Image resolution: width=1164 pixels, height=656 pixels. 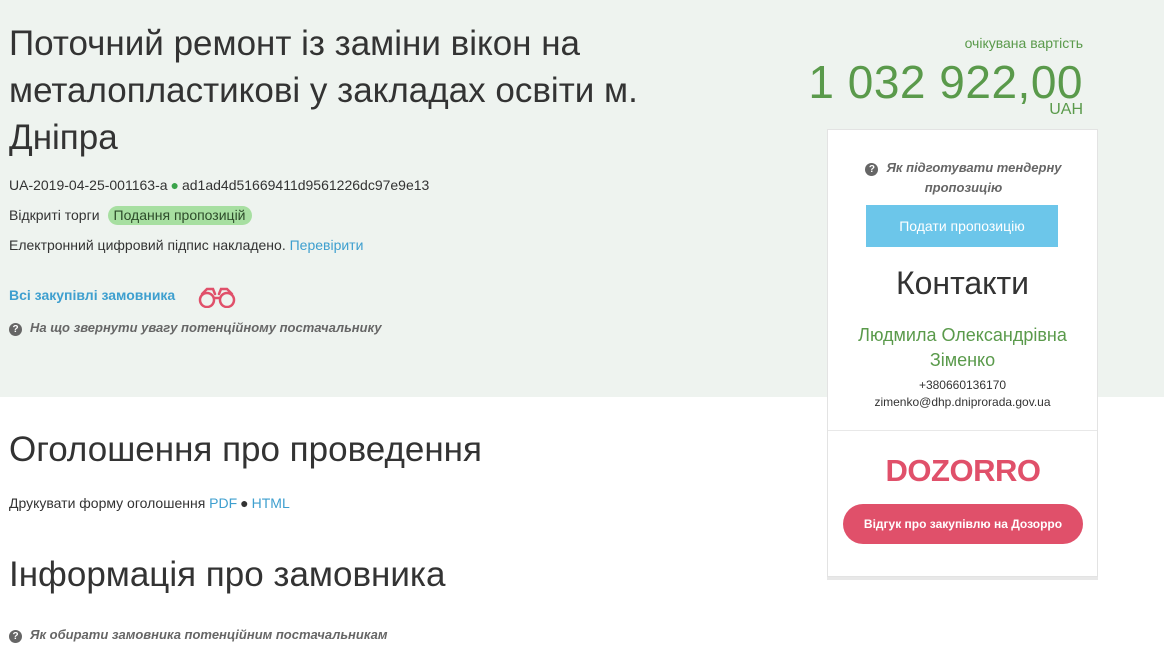 What do you see at coordinates (305, 185) in the screenshot?
I see `tender-hash: ad1ad4d51669411d9561226dc97e9e13` at bounding box center [305, 185].